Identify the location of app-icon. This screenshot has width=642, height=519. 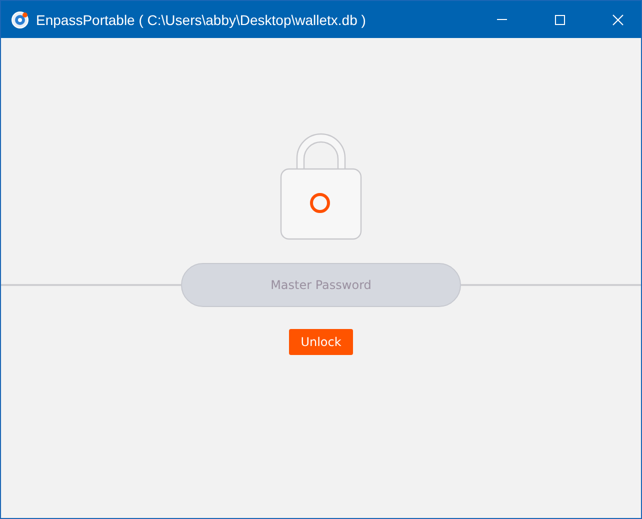
(20, 19).